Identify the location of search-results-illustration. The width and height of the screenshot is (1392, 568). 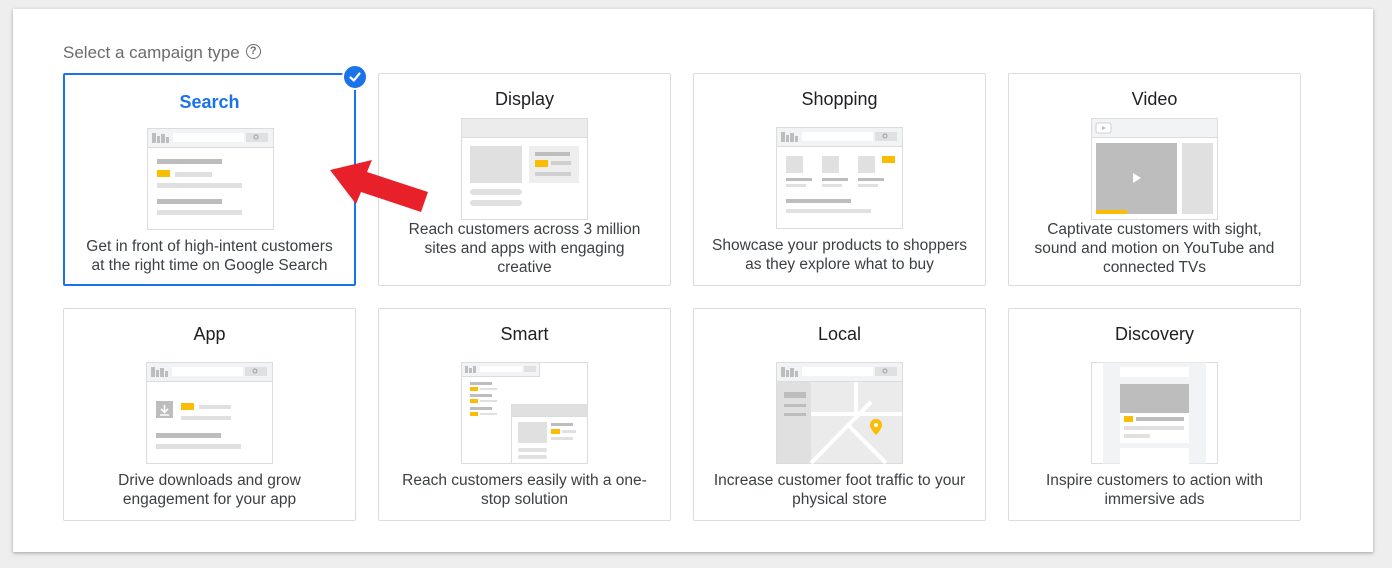
(210, 179).